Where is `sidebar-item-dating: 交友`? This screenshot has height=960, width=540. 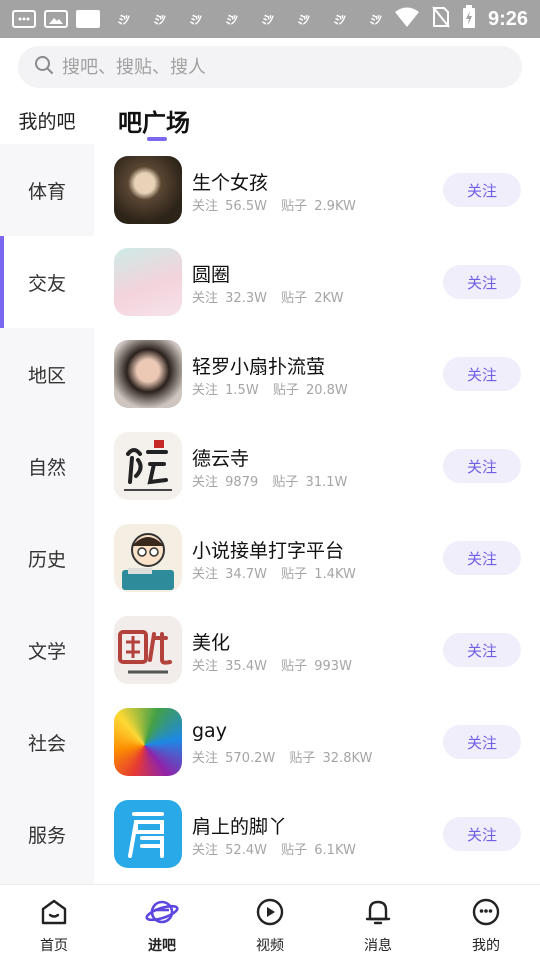 sidebar-item-dating: 交友 is located at coordinates (47, 282).